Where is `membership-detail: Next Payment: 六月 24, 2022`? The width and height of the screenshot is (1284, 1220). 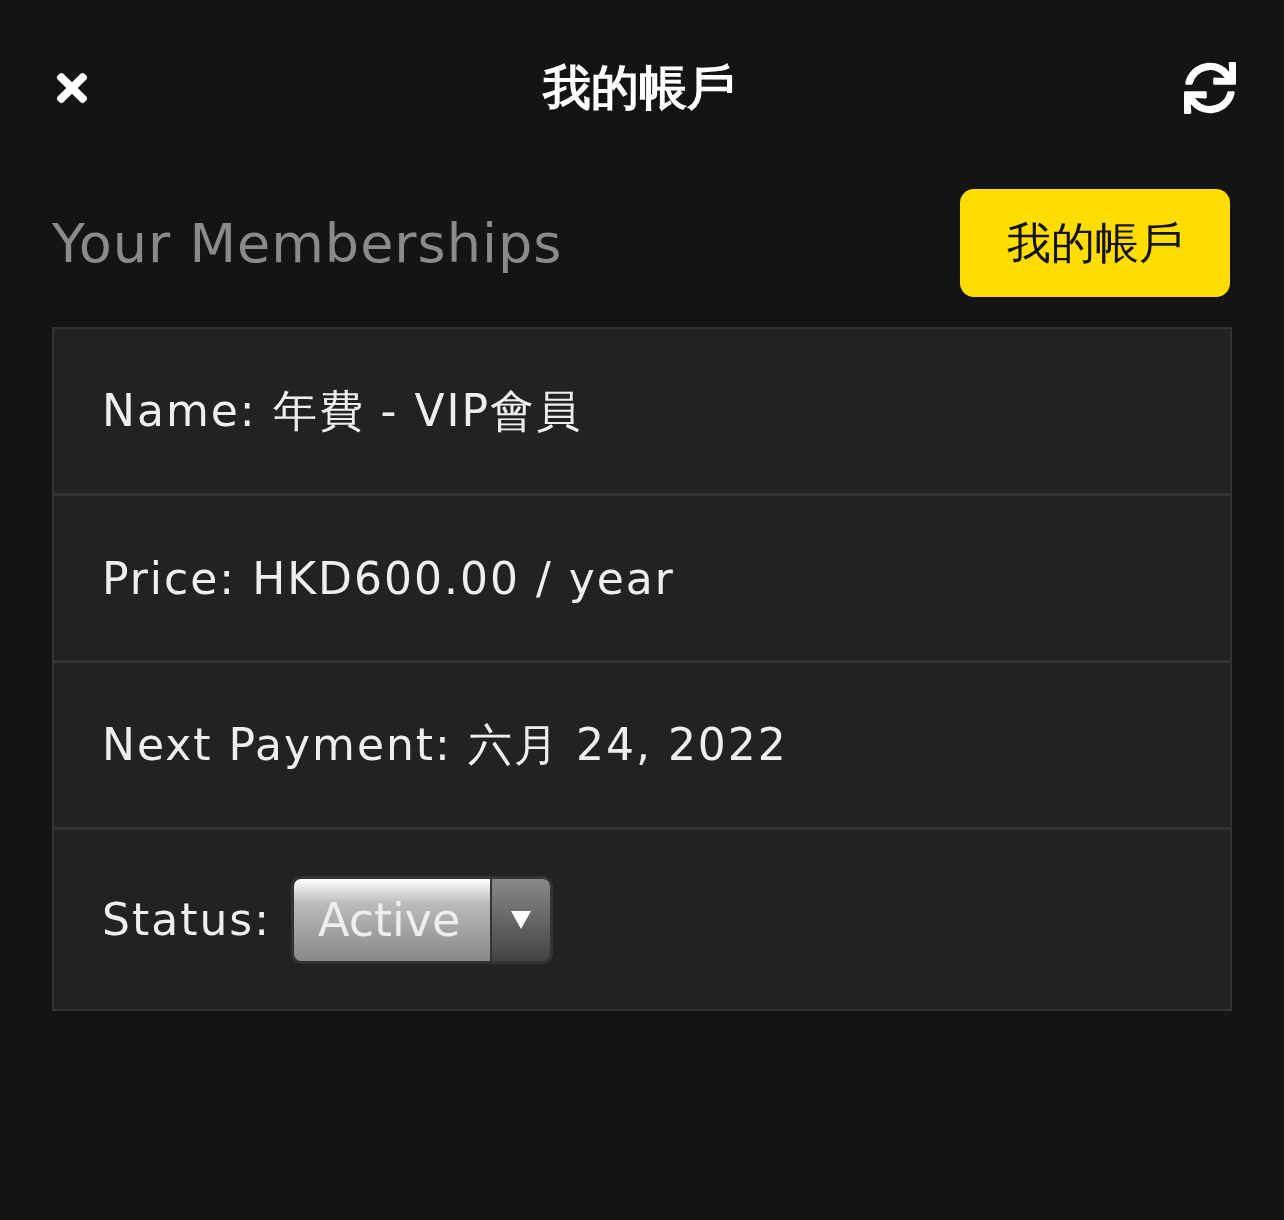
membership-detail: Next Payment: 六月 24, 2022 is located at coordinates (445, 744).